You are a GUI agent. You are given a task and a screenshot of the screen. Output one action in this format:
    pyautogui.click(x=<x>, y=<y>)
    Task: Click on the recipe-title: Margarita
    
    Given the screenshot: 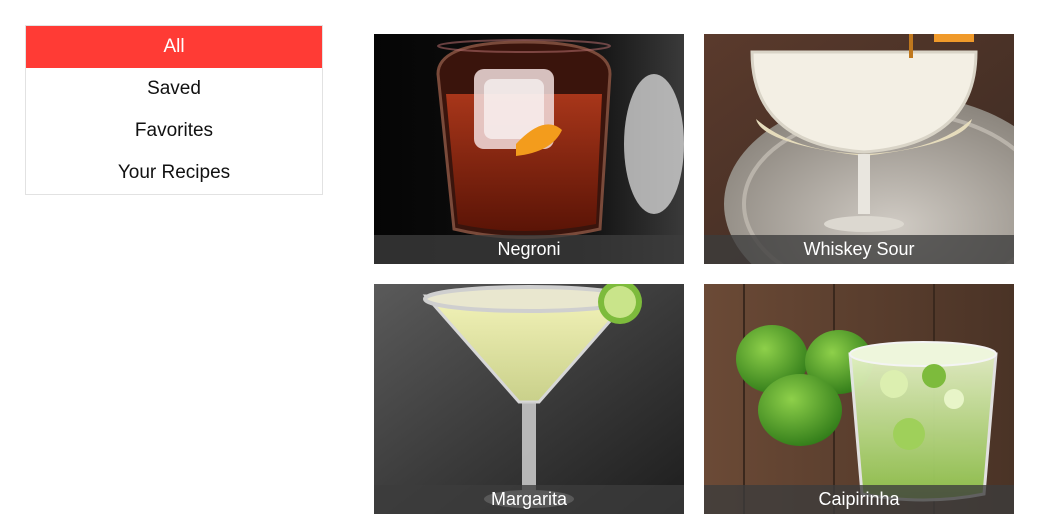 What is the action you would take?
    pyautogui.click(x=529, y=499)
    